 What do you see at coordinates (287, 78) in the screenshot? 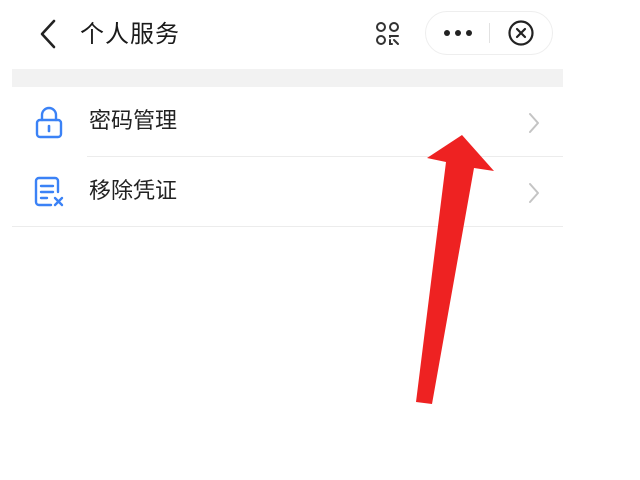
I see `section-separator` at bounding box center [287, 78].